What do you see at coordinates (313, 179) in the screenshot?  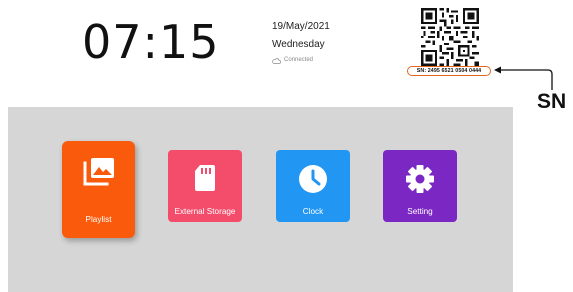 I see `clock-icon` at bounding box center [313, 179].